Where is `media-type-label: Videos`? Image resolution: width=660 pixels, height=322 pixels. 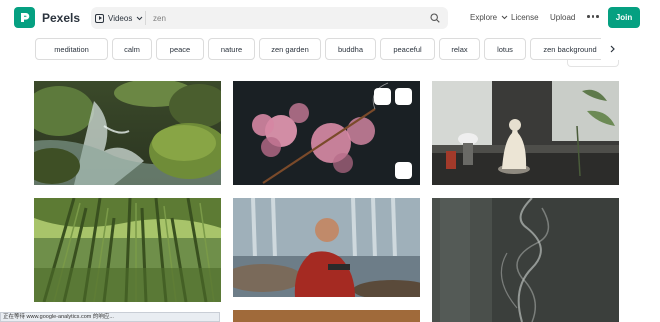 media-type-label: Videos is located at coordinates (120, 18).